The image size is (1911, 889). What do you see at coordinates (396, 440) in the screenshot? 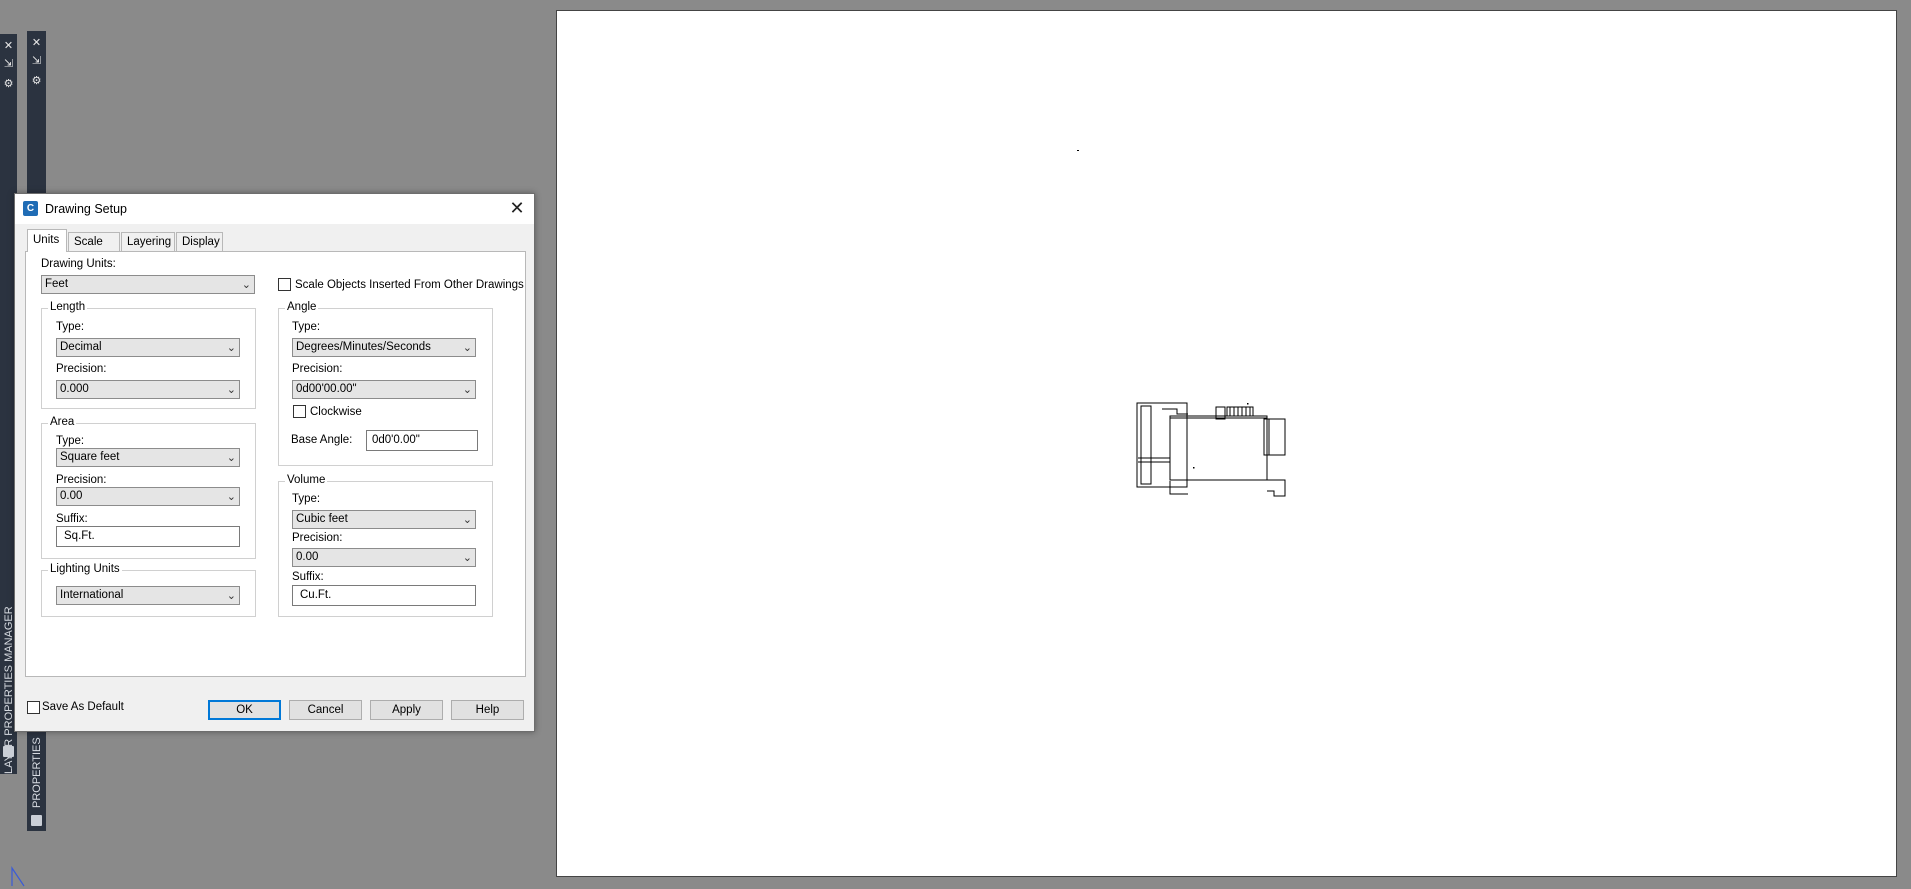
I see `base-angle-value: 0d0'0.00"` at bounding box center [396, 440].